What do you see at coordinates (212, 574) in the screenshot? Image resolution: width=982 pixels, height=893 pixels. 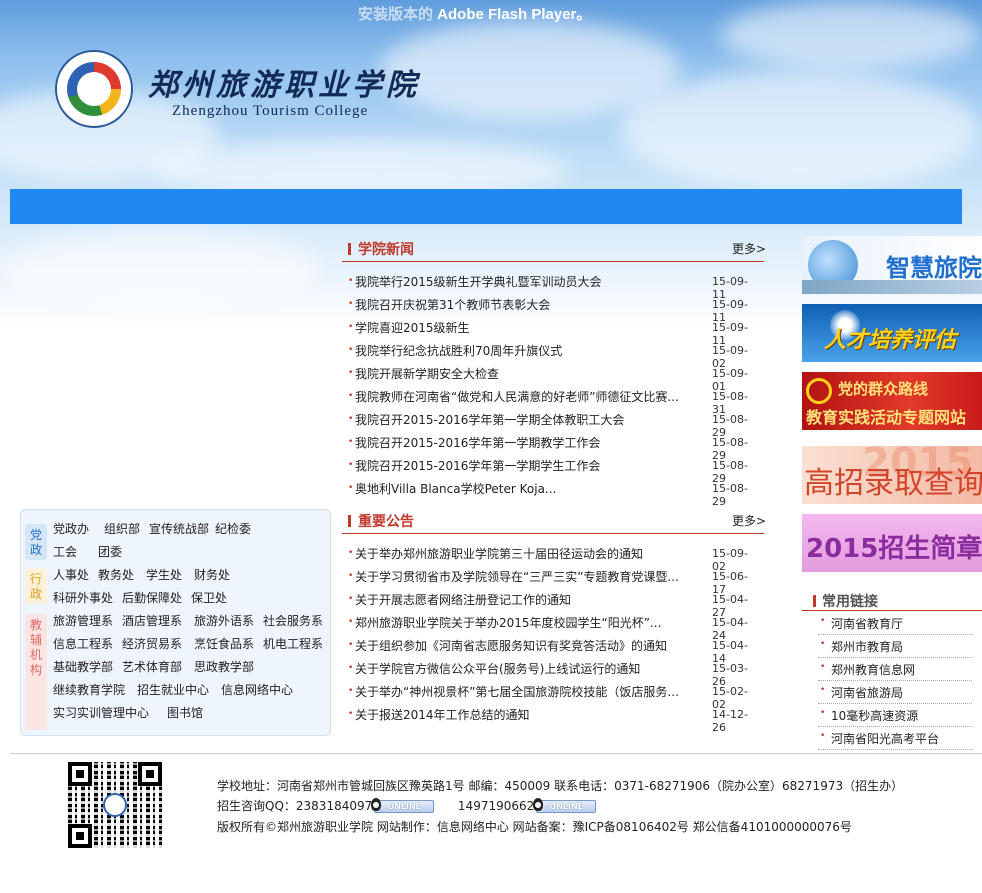 I see `department-link: 财务处` at bounding box center [212, 574].